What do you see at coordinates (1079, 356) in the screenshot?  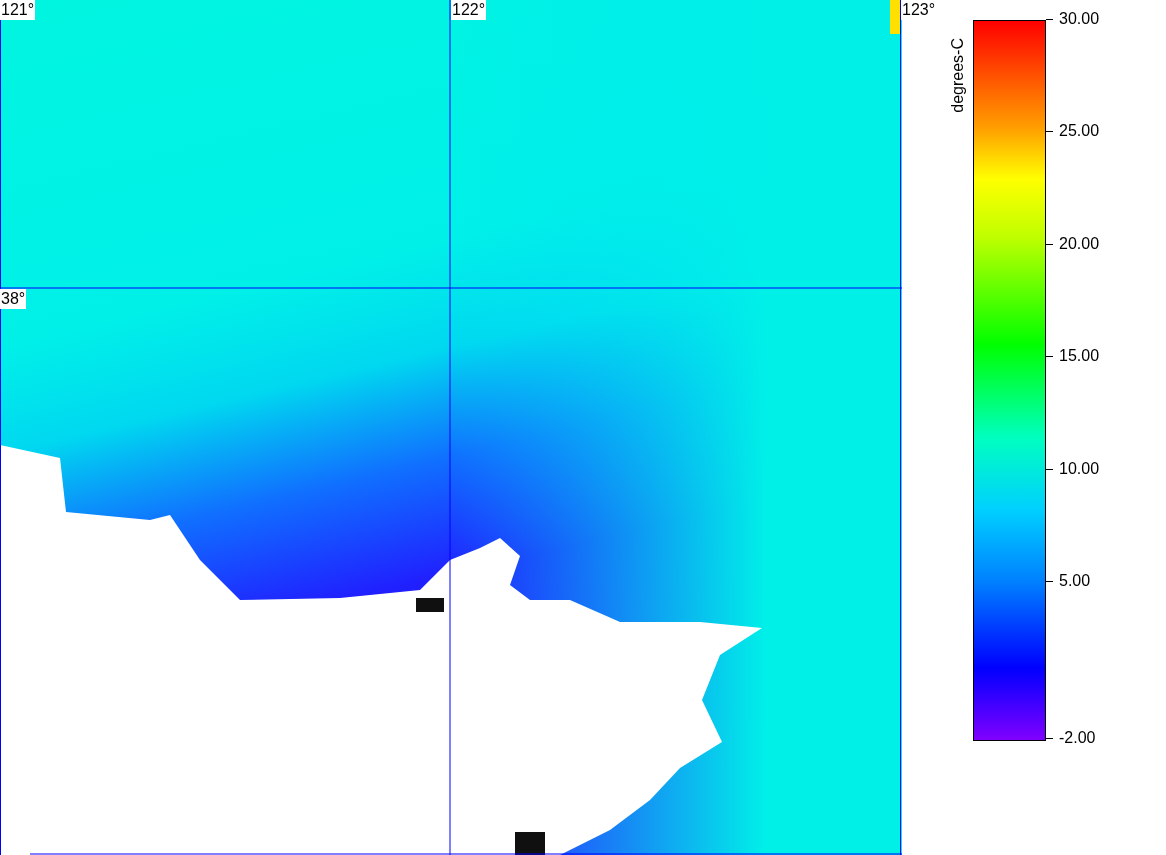 I see `scale-value: 15.00` at bounding box center [1079, 356].